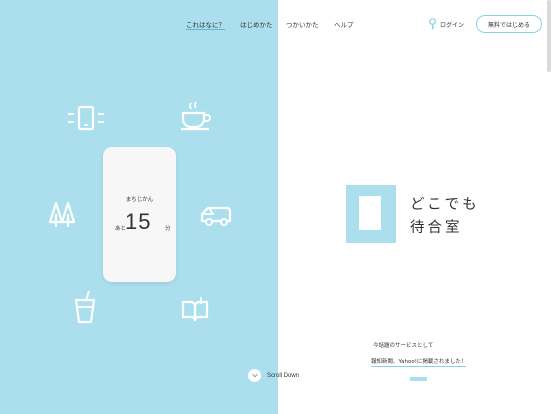  I want to click on nav-item-how-to-use: つかいかた, so click(302, 24).